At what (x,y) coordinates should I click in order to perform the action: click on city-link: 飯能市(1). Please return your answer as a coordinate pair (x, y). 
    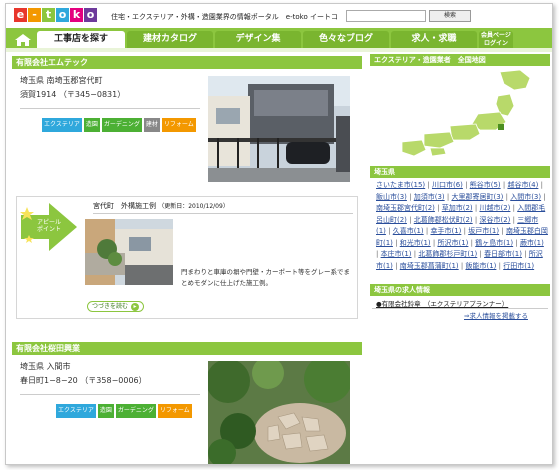
    Looking at the image, I should click on (480, 266).